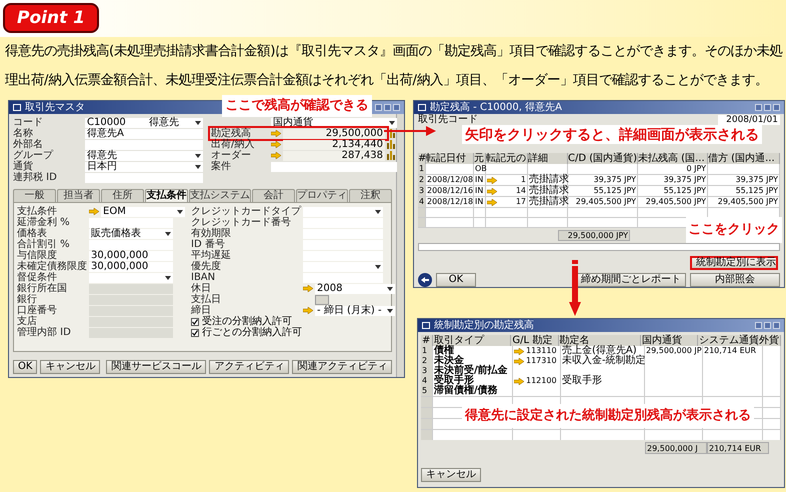 This screenshot has width=786, height=492. Describe the element at coordinates (322, 195) in the screenshot. I see `tab: プロパティ` at that location.